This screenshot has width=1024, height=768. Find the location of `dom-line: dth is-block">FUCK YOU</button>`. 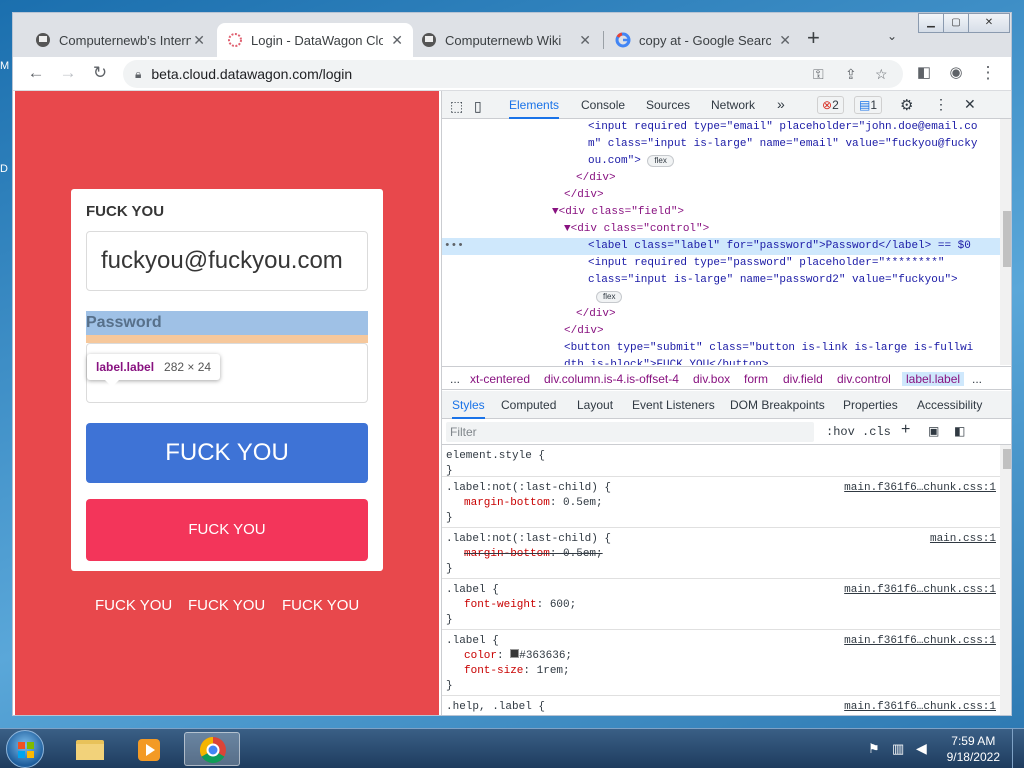

dom-line: dth is-block">FUCK YOU</button> is located at coordinates (721, 361).